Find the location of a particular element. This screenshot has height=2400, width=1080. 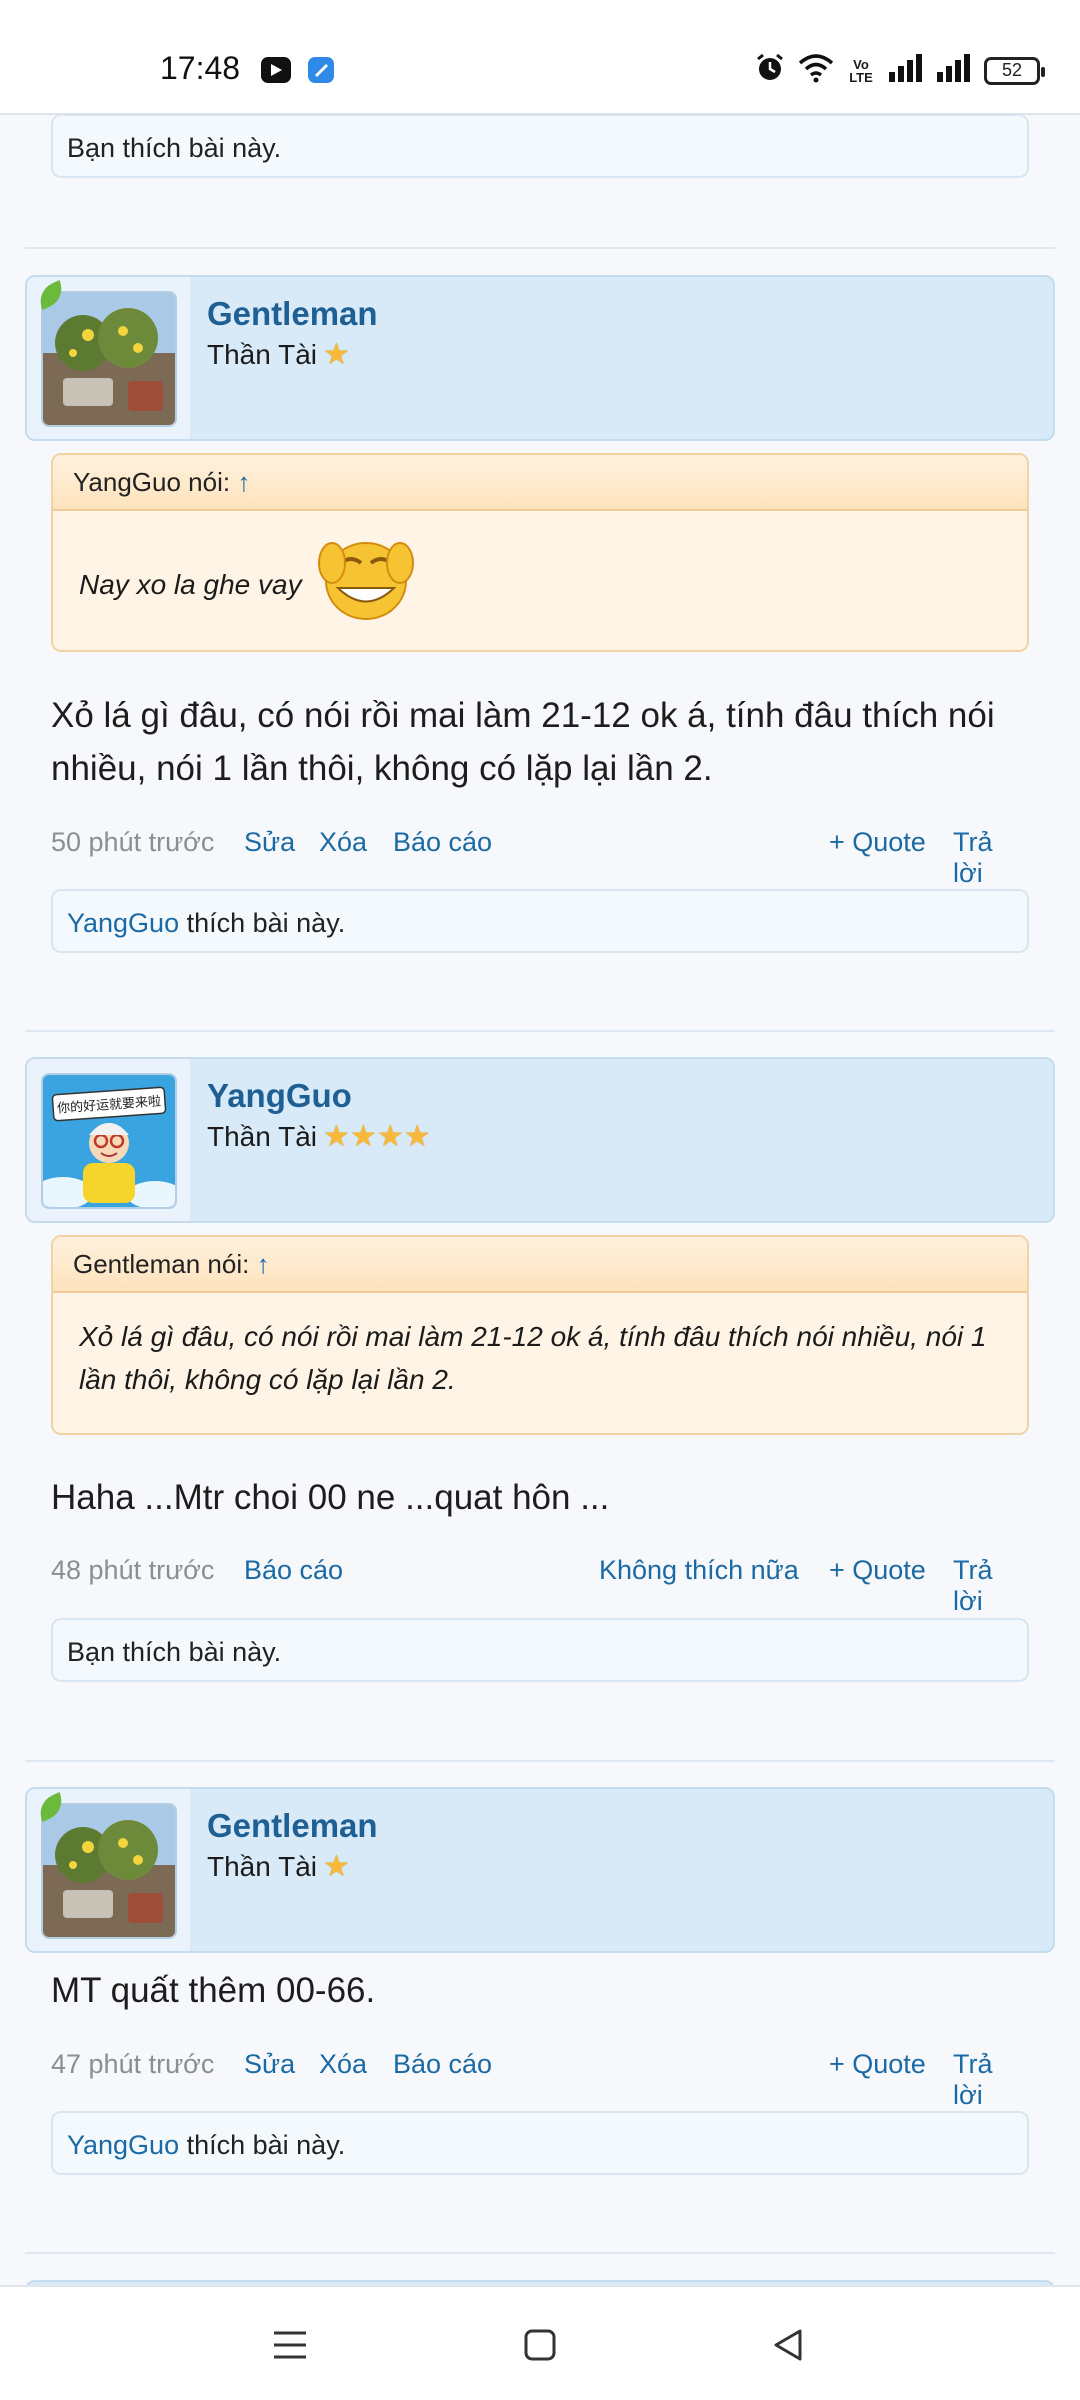

alarm-icon is located at coordinates (770, 70).